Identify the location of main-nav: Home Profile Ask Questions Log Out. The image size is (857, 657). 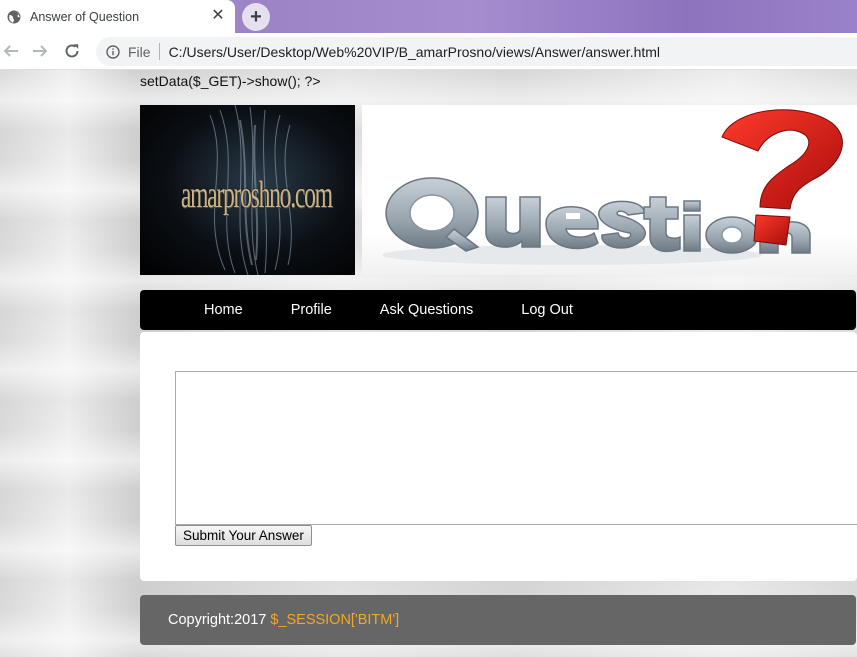
(498, 310).